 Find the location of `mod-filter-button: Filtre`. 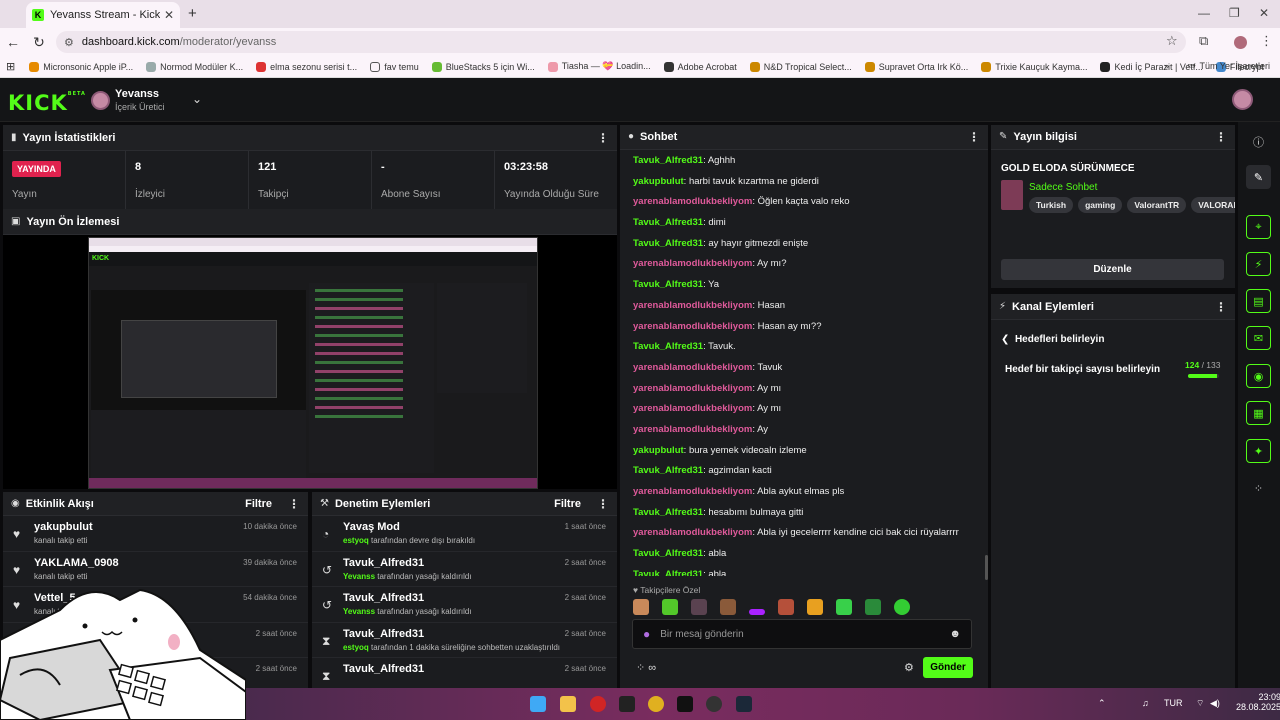

mod-filter-button: Filtre is located at coordinates (567, 504).